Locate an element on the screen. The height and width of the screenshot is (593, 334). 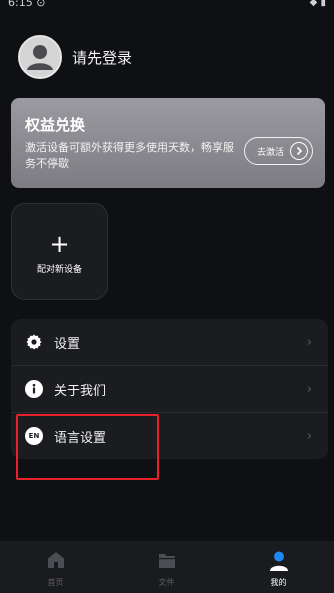
activate-button: 去激活 is located at coordinates (278, 151).